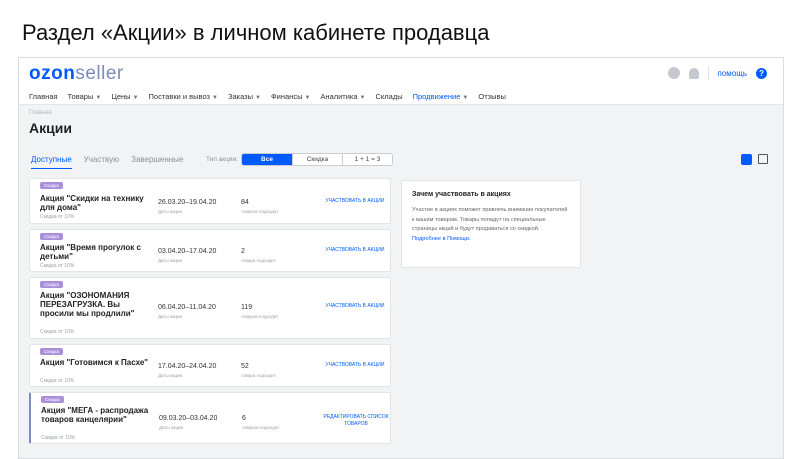 This screenshot has height=459, width=800. Describe the element at coordinates (187, 251) in the screenshot. I see `promo-dates: 03.04.20–17.04.20` at that location.